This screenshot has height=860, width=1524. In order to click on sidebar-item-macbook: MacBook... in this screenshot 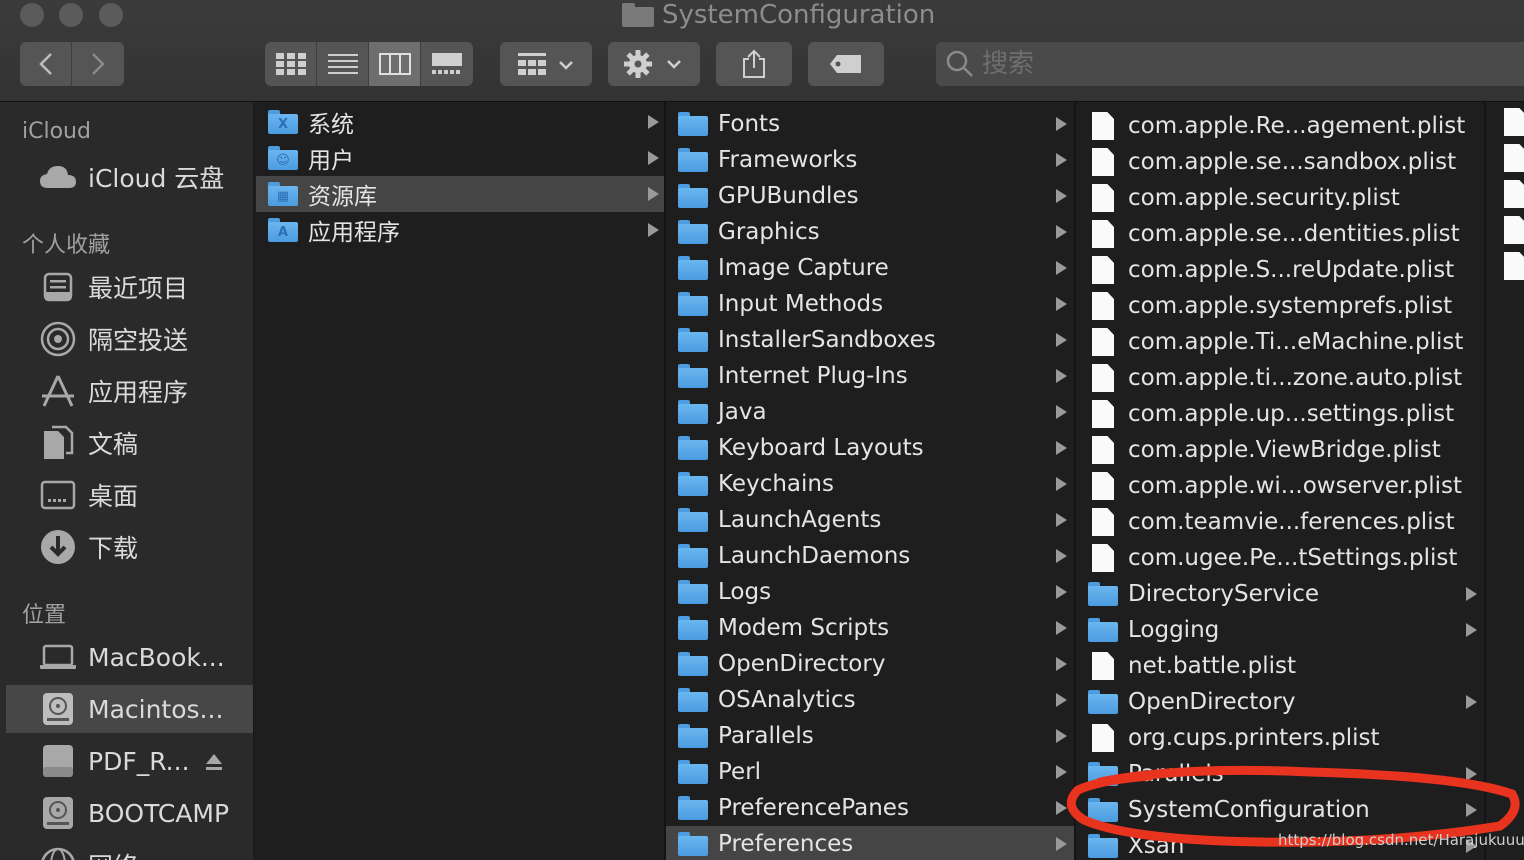, I will do `click(129, 657)`.